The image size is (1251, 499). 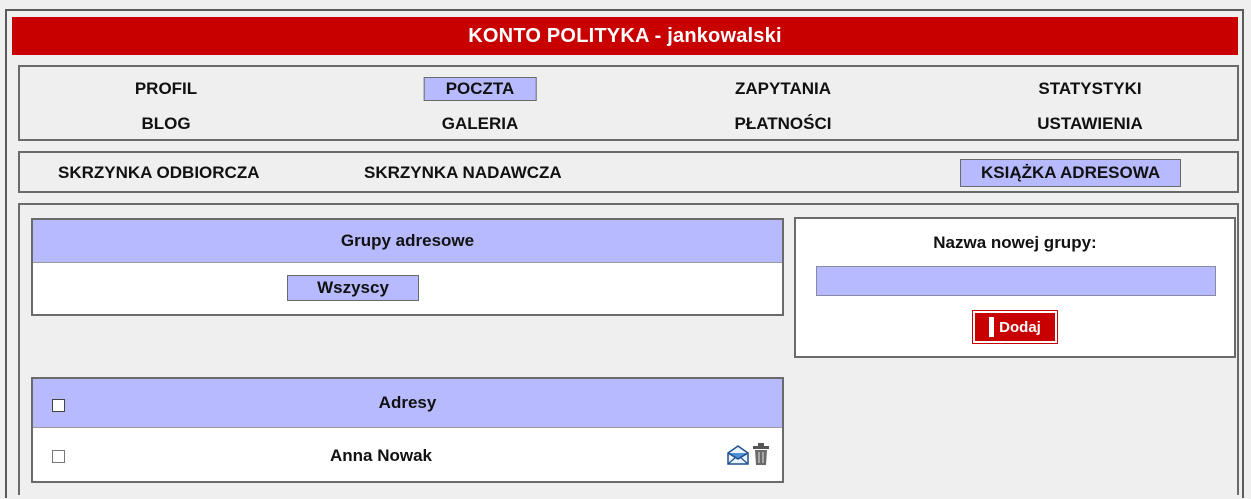 What do you see at coordinates (158, 173) in the screenshot?
I see `mail-nav-inbox: SKRZYNKA ODBIORCZA` at bounding box center [158, 173].